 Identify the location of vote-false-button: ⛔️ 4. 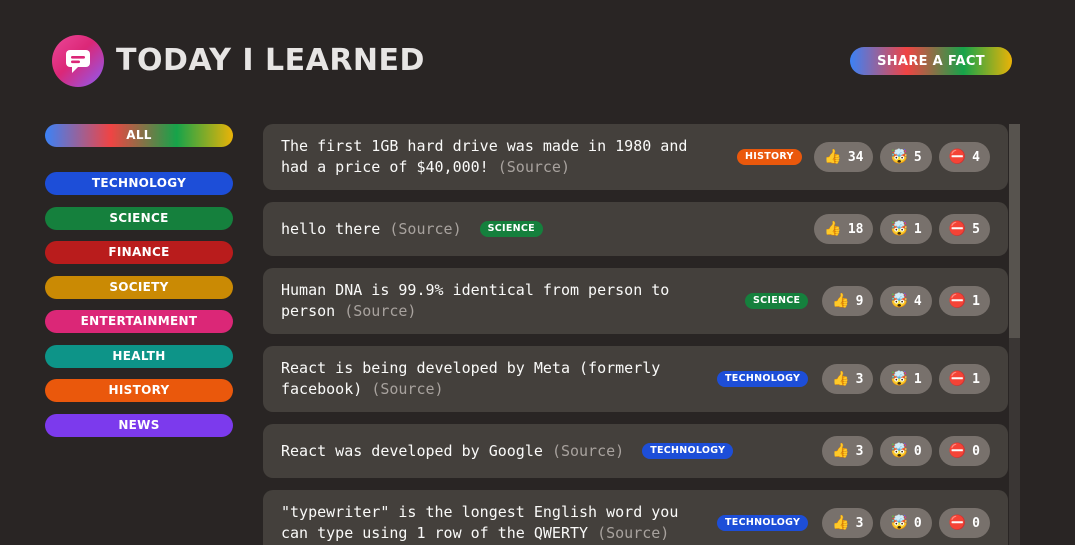
(964, 157).